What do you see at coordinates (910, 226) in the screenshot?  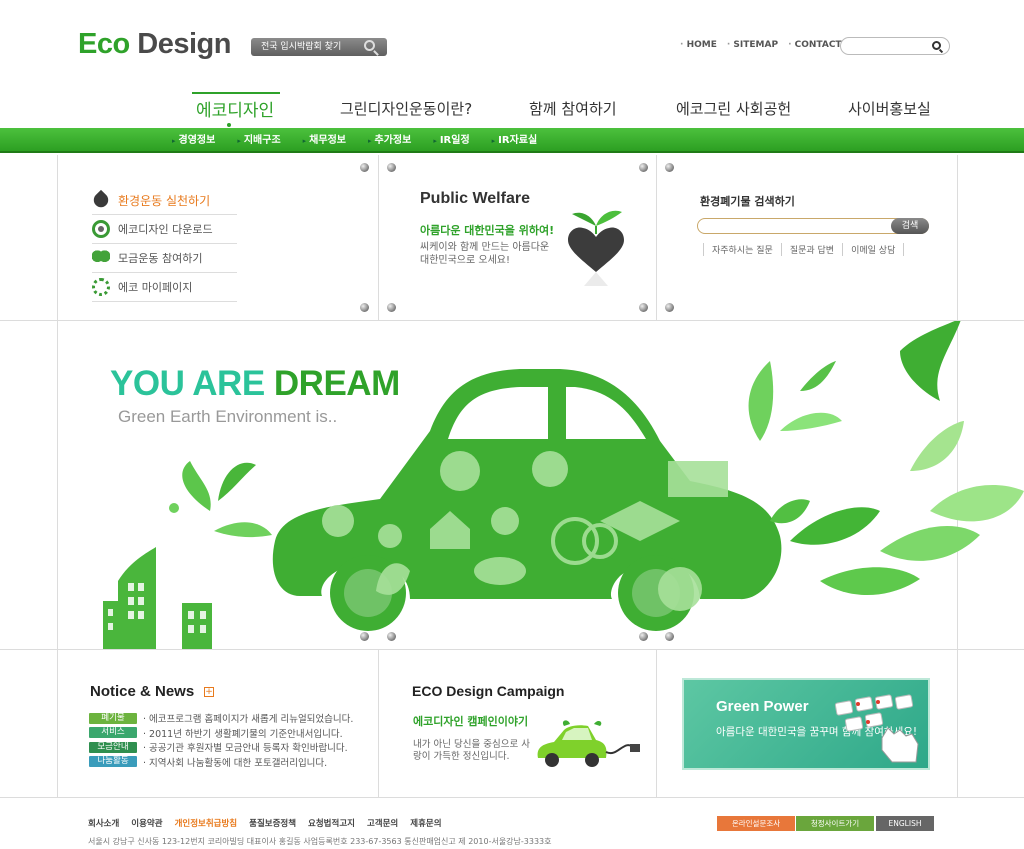 I see `recycle-search-button: 검색` at bounding box center [910, 226].